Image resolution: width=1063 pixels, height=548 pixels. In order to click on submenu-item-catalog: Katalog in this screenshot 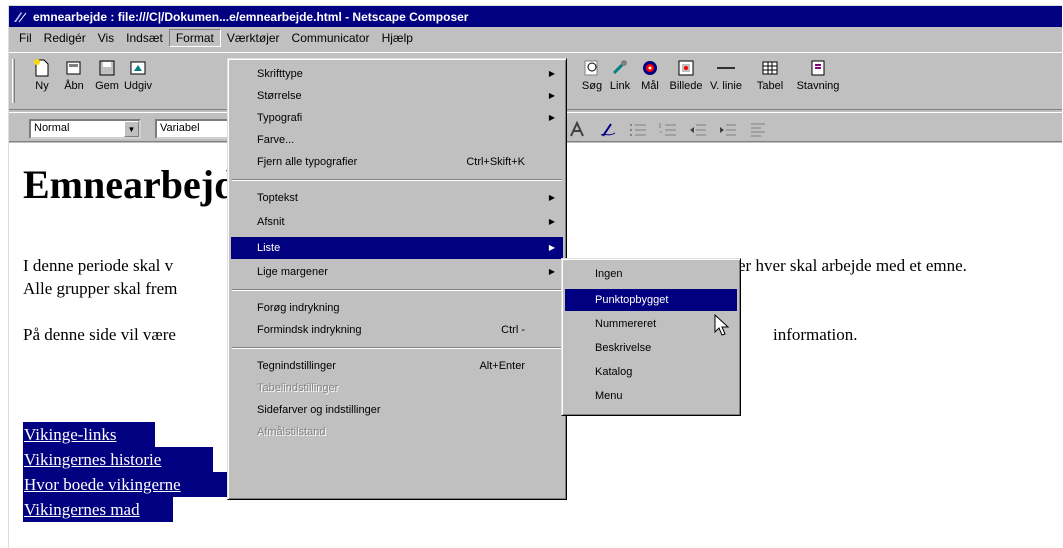, I will do `click(651, 372)`.